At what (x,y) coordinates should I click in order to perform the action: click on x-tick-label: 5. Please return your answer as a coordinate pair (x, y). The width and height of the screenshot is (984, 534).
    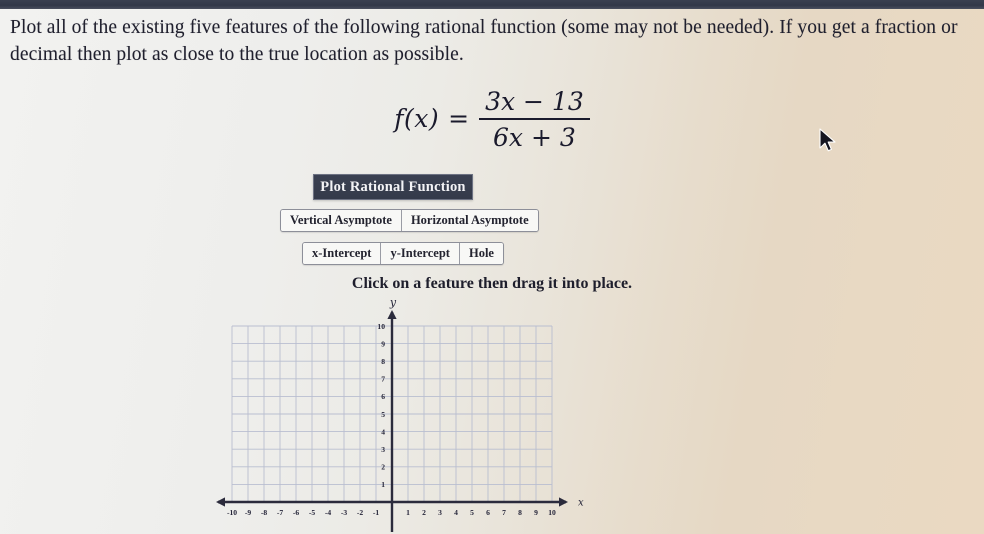
    Looking at the image, I should click on (472, 512).